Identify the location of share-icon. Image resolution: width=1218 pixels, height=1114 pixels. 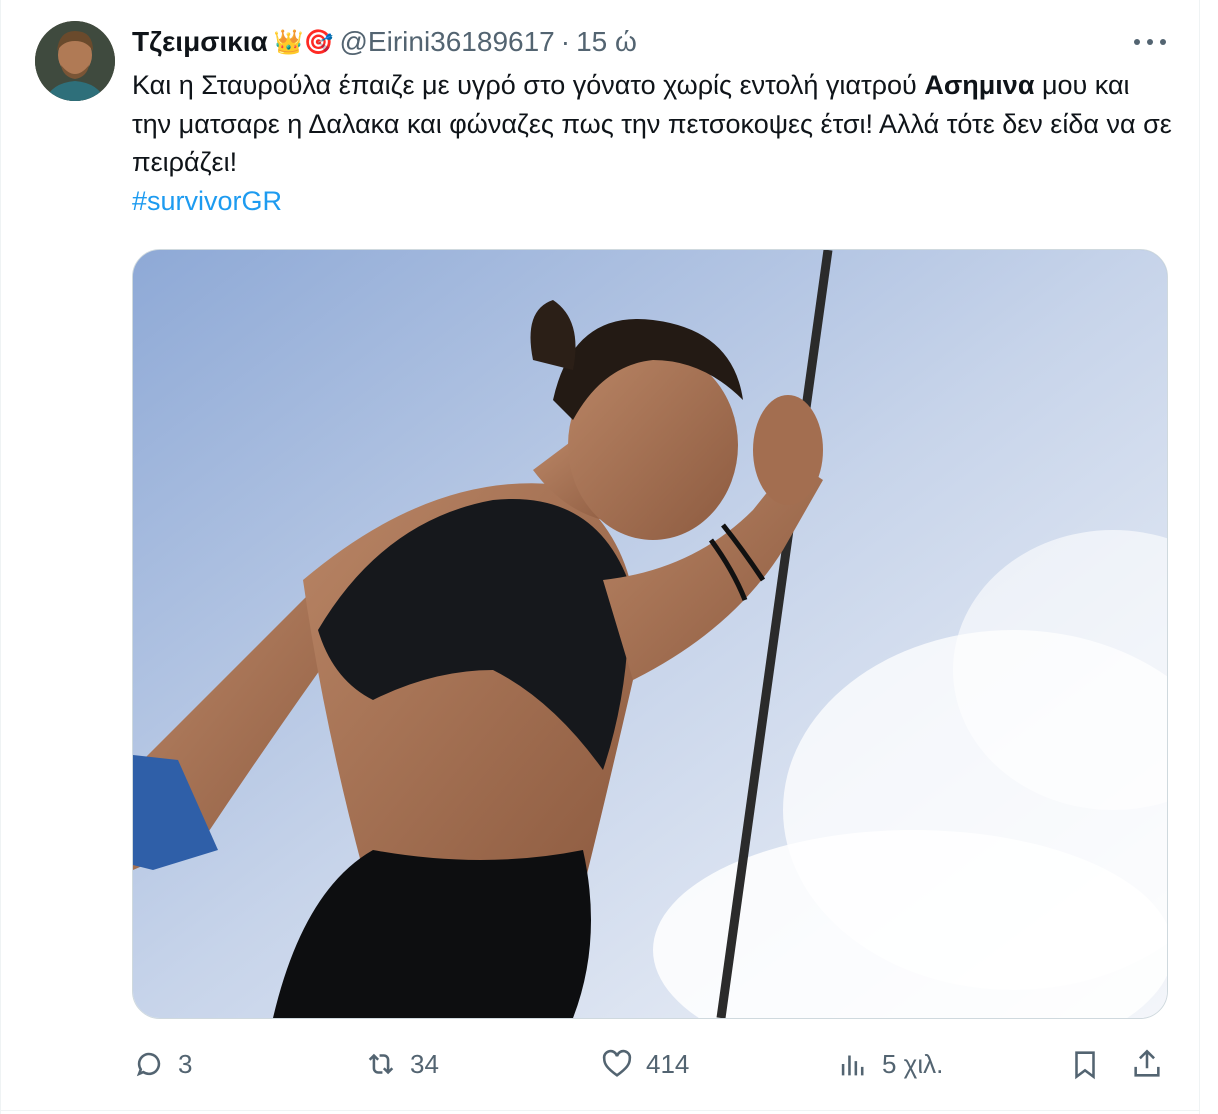
(1147, 1063).